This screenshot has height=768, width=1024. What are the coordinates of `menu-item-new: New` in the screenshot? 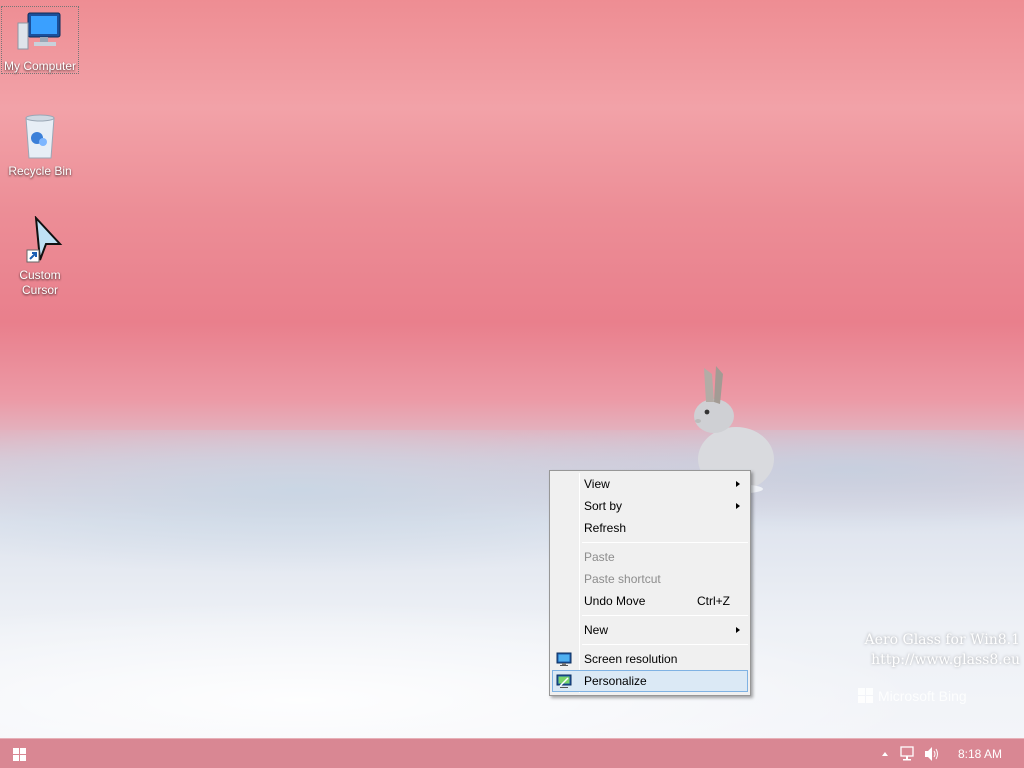 It's located at (650, 630).